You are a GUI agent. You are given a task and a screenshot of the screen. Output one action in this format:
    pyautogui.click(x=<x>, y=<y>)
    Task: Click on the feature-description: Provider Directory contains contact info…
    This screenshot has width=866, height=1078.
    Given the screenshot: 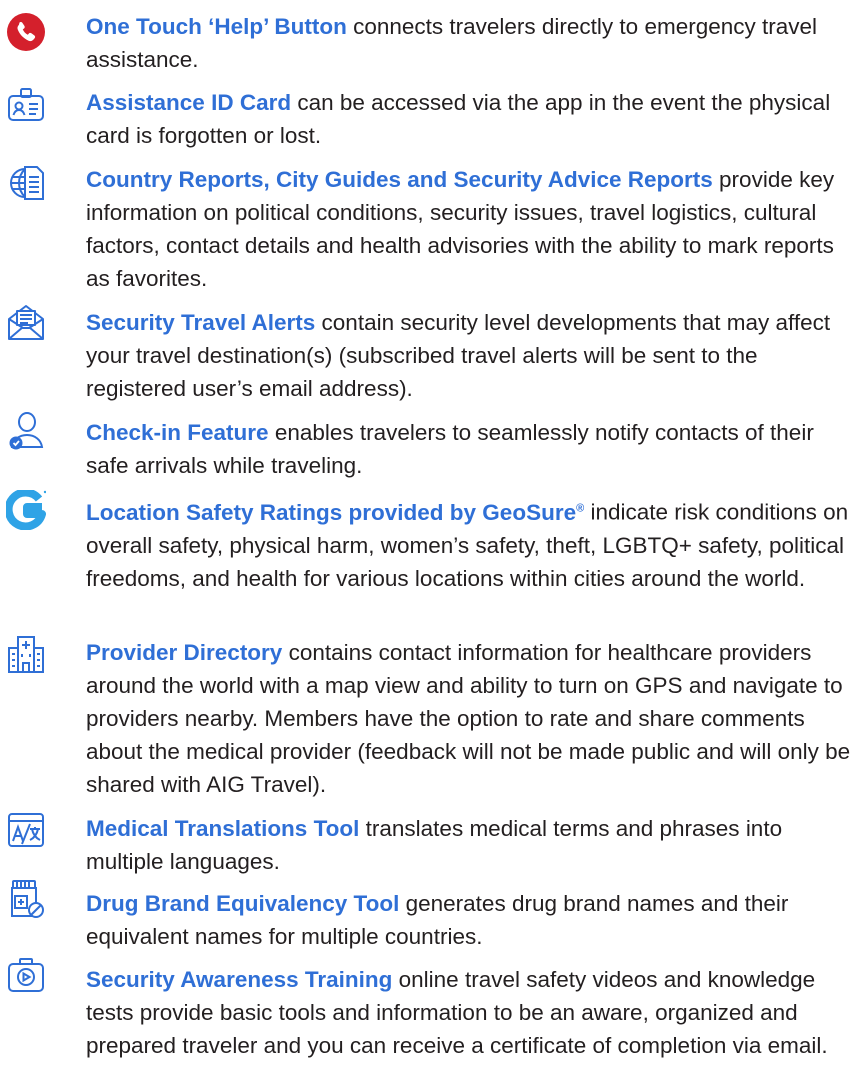 What is the action you would take?
    pyautogui.click(x=471, y=718)
    